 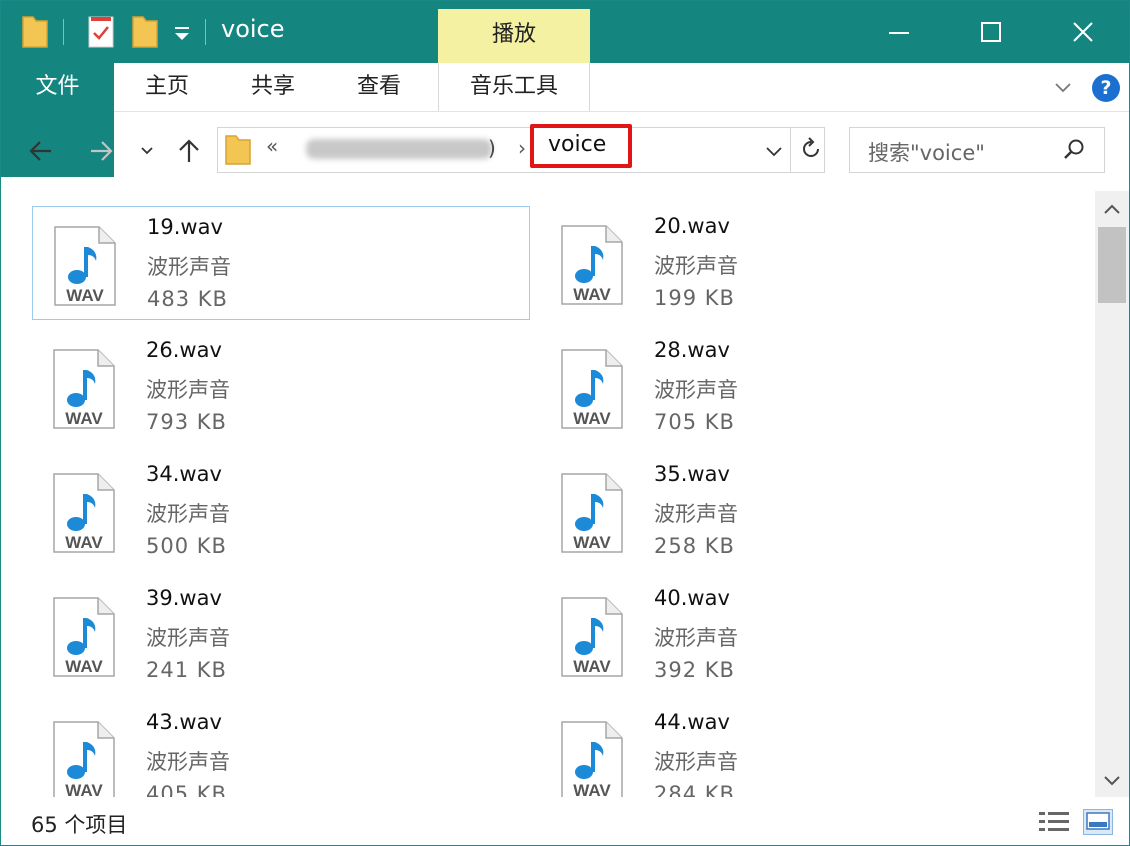 I want to click on title-bar: voice 播放, so click(x=565, y=32).